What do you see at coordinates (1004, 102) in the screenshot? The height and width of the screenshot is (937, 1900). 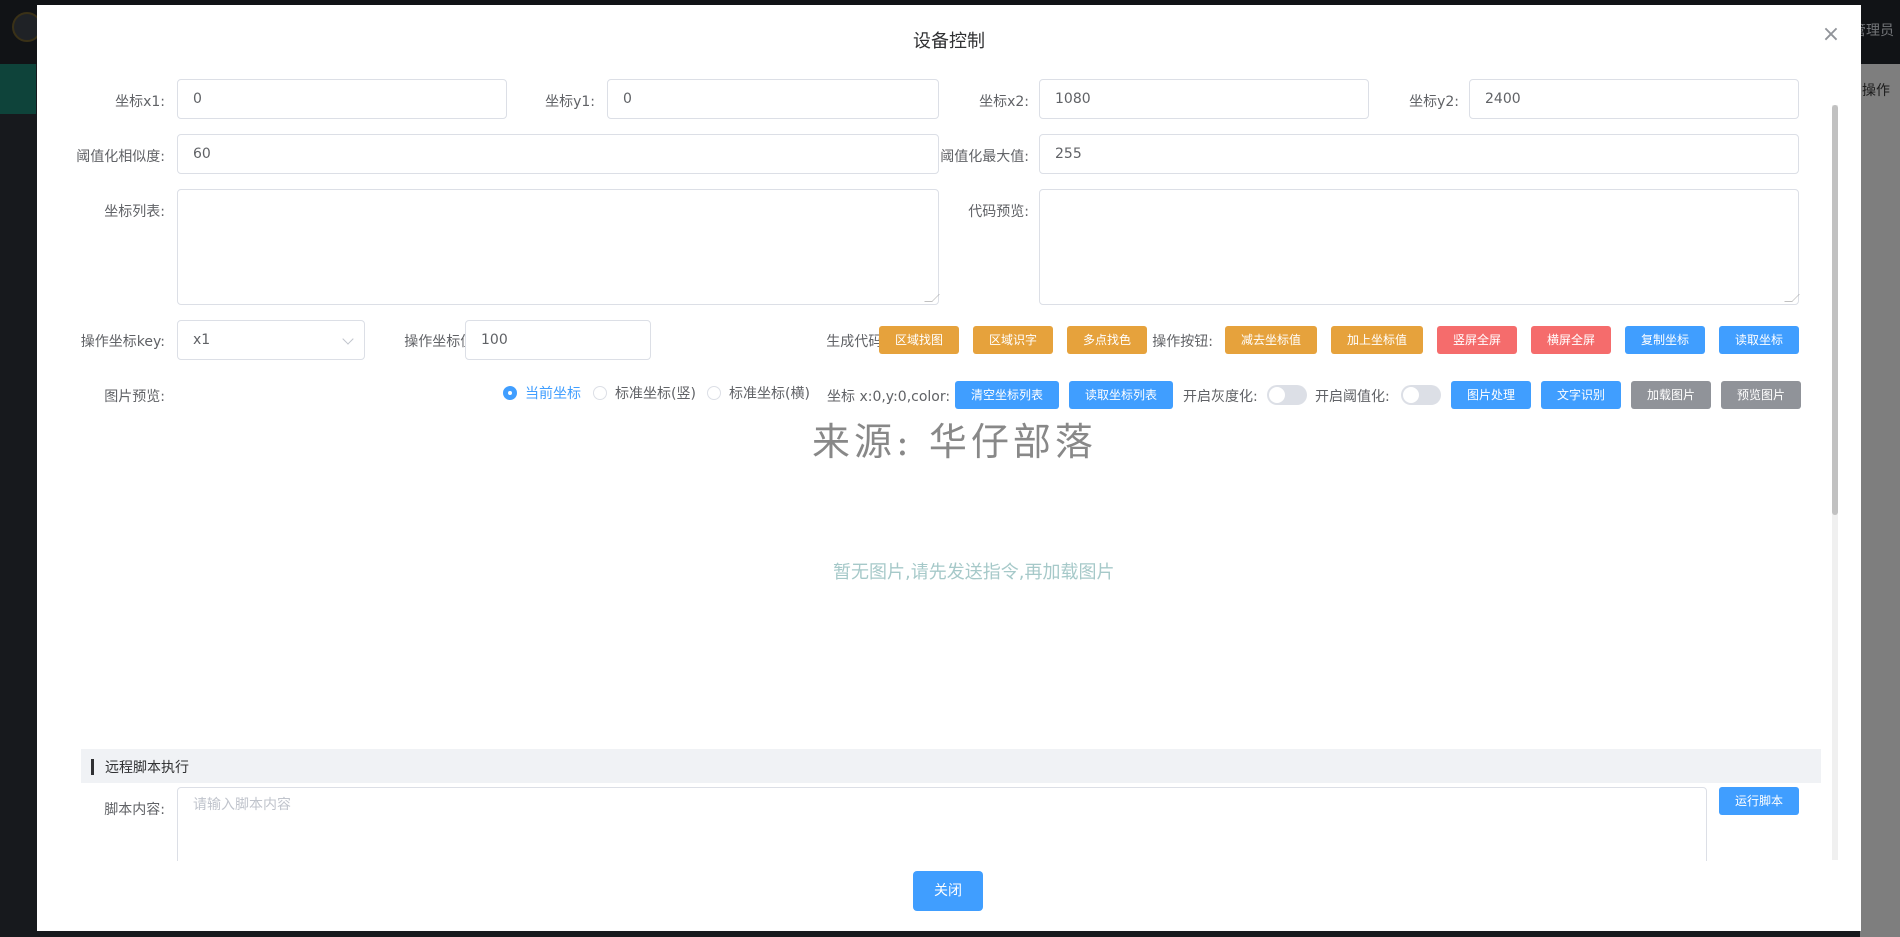 I see `x2-label: 坐标x2:` at bounding box center [1004, 102].